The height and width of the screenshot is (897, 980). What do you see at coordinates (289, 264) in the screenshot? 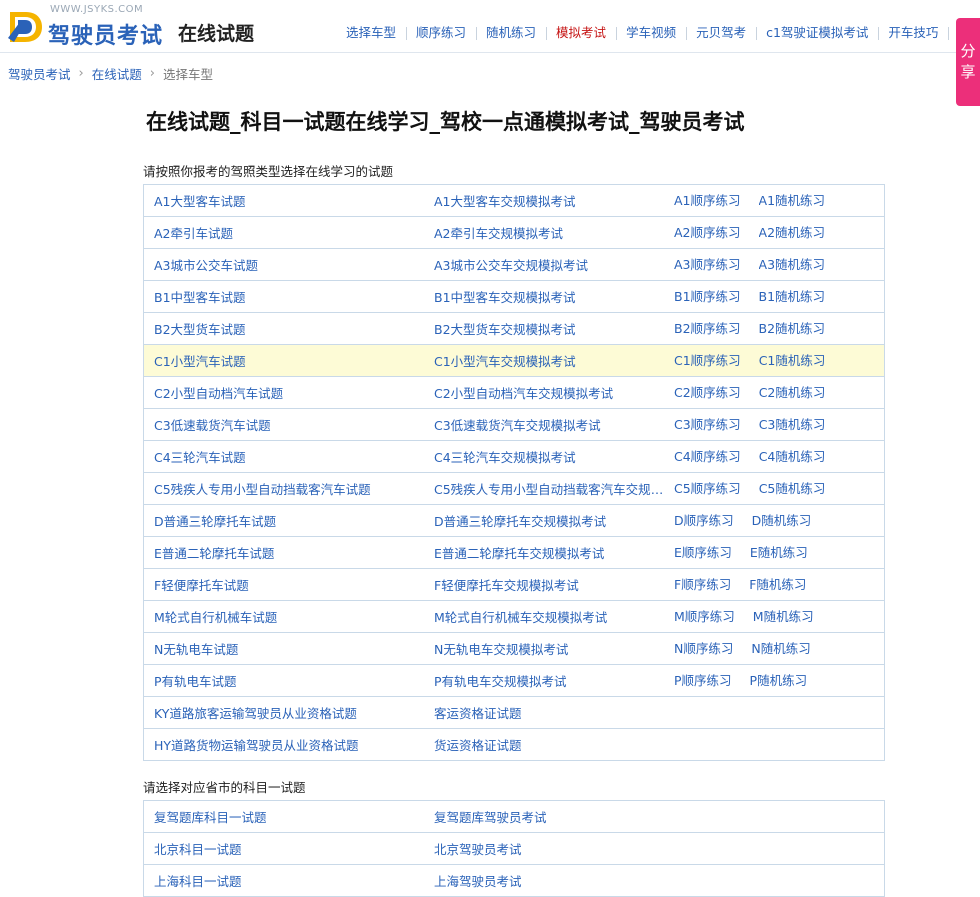
I see `question-bank-link: A3城市公交车试题` at bounding box center [289, 264].